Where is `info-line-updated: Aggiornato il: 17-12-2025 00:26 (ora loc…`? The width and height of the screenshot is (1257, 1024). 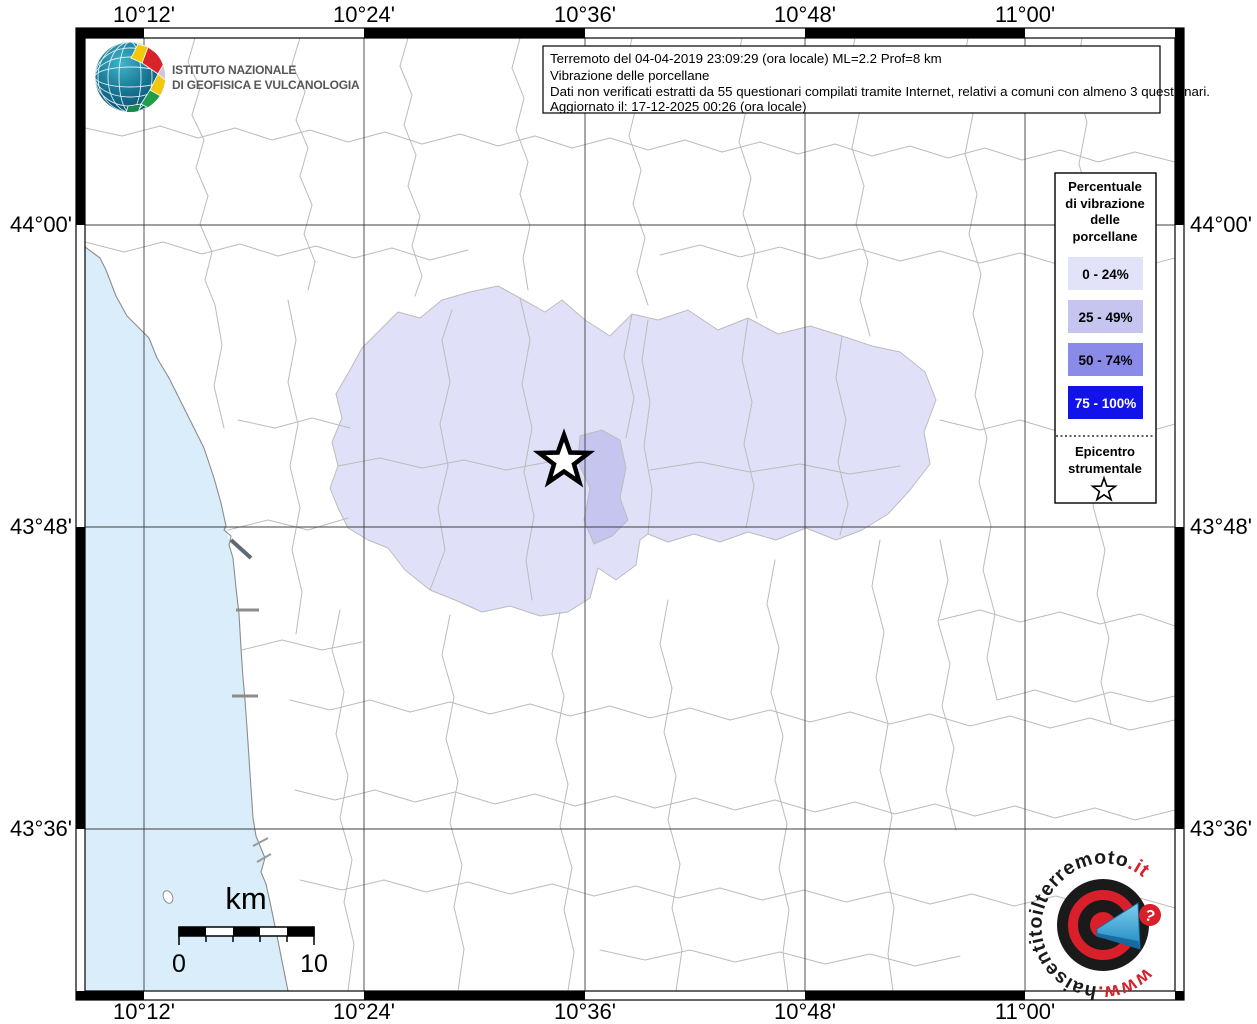 info-line-updated: Aggiornato il: 17-12-2025 00:26 (ora loc… is located at coordinates (678, 106).